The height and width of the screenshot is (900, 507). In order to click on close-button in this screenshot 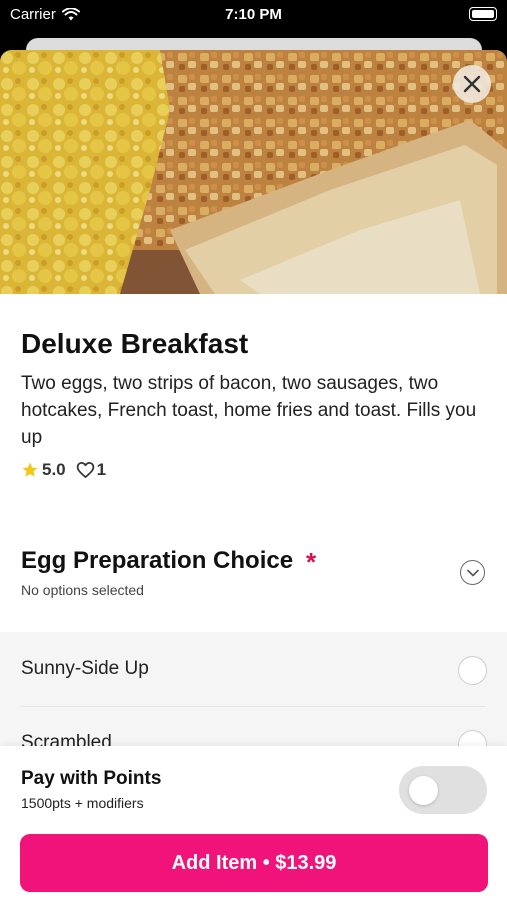, I will do `click(472, 84)`.